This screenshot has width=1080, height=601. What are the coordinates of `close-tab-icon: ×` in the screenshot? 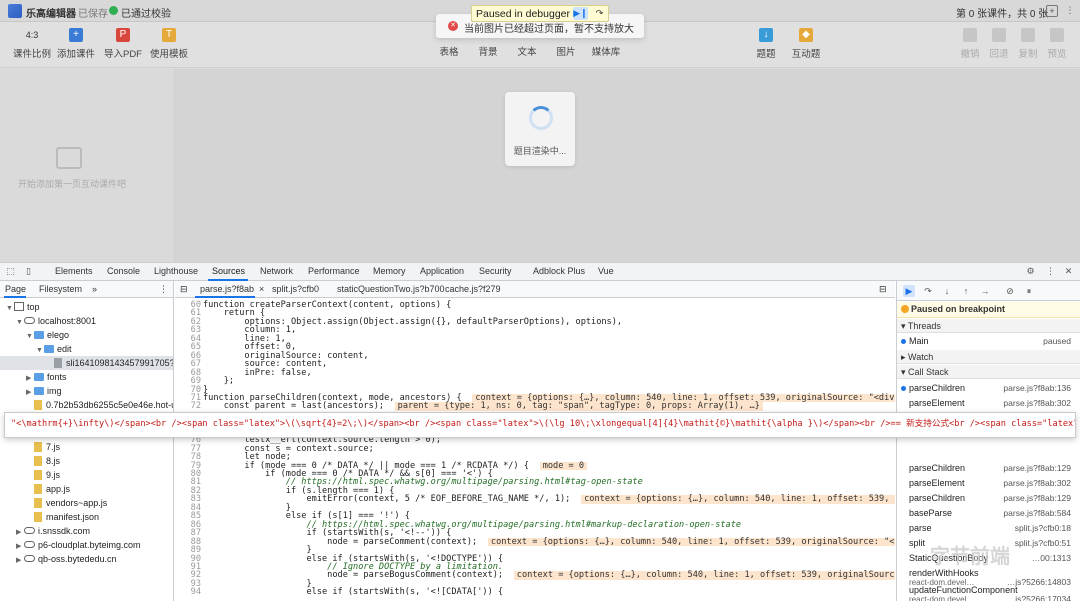 It's located at (261, 289).